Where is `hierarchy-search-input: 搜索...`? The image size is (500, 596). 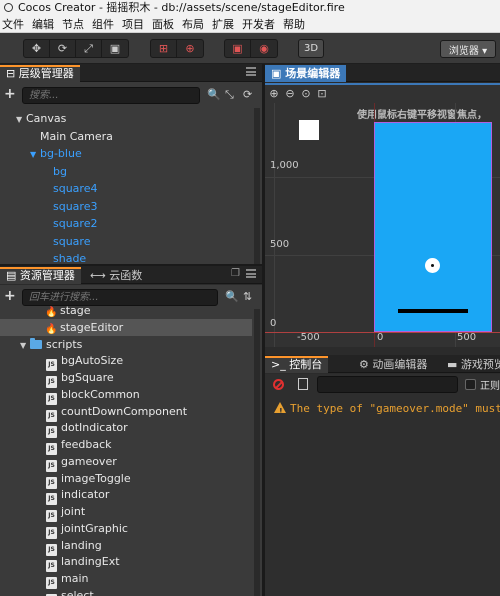
hierarchy-search-input: 搜索... is located at coordinates (111, 95).